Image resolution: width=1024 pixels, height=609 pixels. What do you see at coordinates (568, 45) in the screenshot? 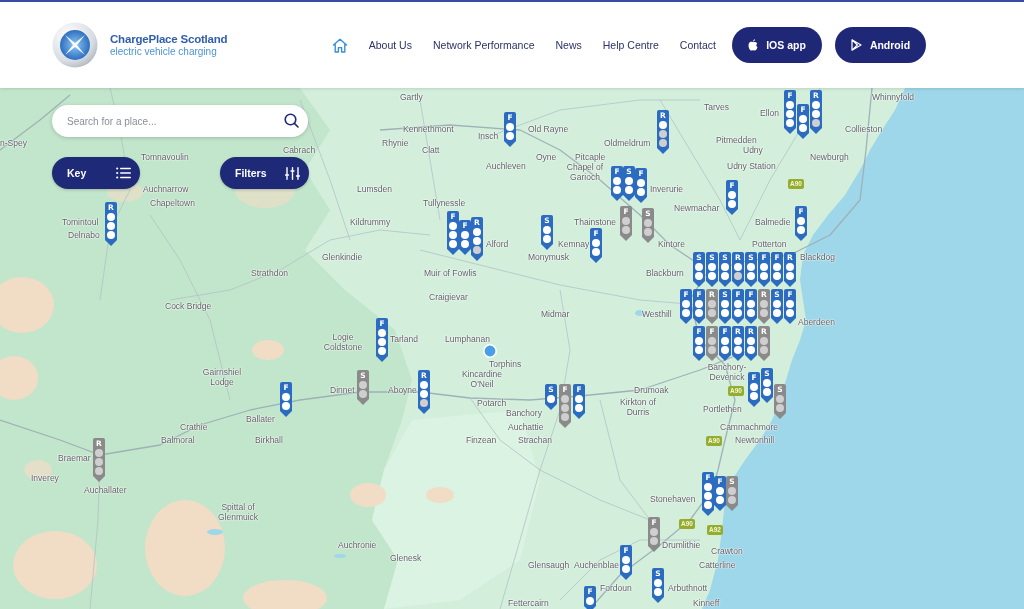
I see `nav-link: News` at bounding box center [568, 45].